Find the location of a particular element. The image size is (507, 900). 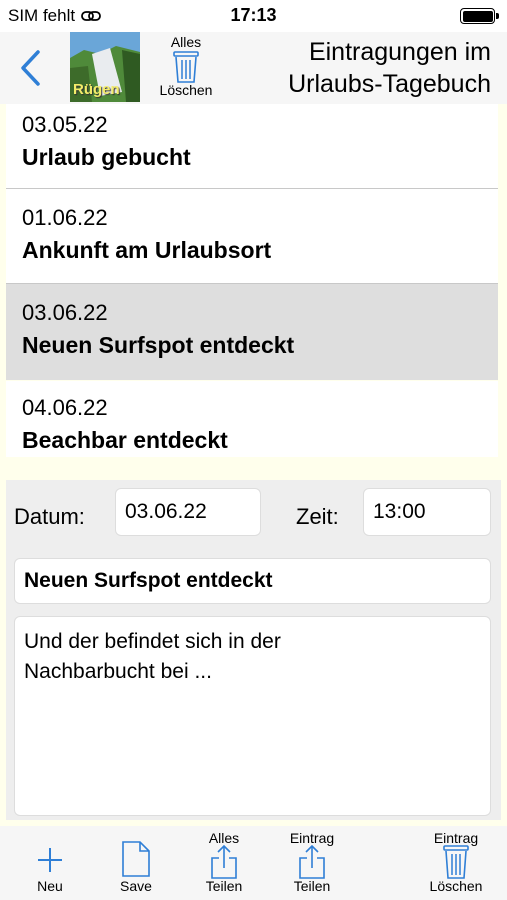

entry-date: 03.05.22 is located at coordinates (65, 124).